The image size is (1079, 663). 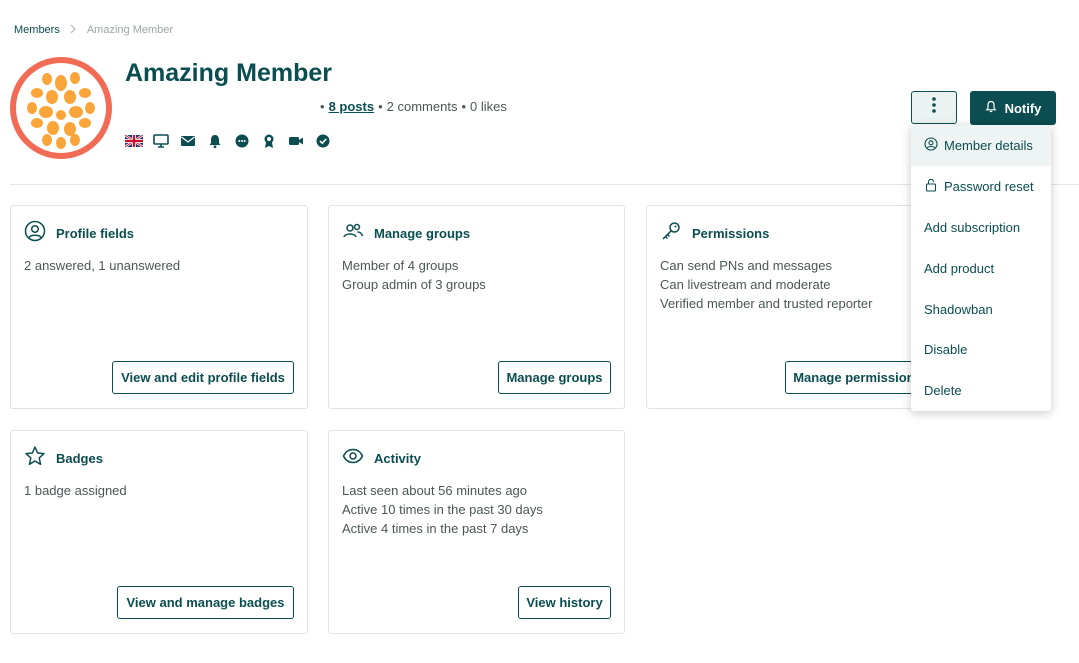 What do you see at coordinates (981, 390) in the screenshot?
I see `menu-item-delete: Delete` at bounding box center [981, 390].